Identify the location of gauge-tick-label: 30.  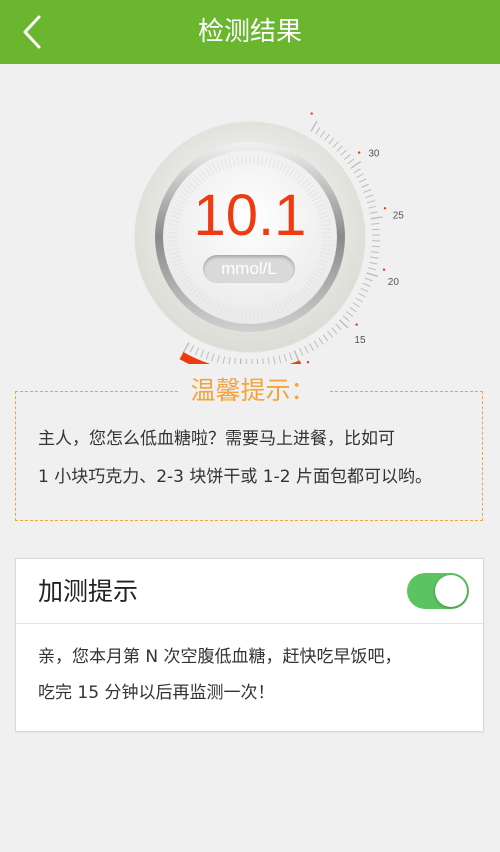
(374, 154).